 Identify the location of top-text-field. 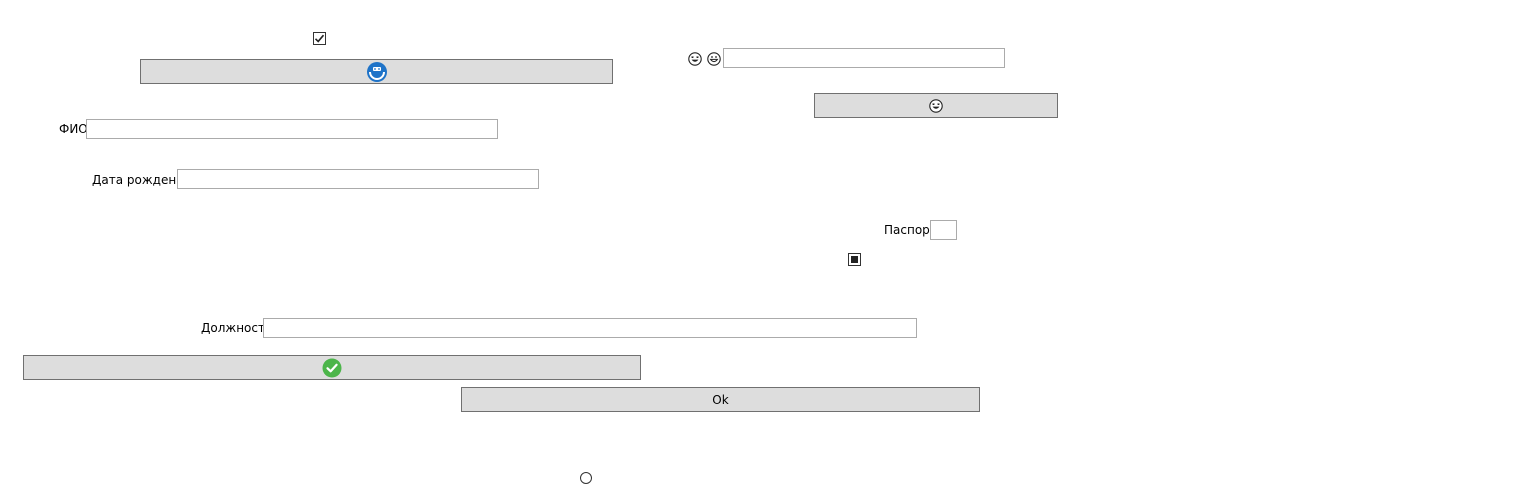
(864, 58).